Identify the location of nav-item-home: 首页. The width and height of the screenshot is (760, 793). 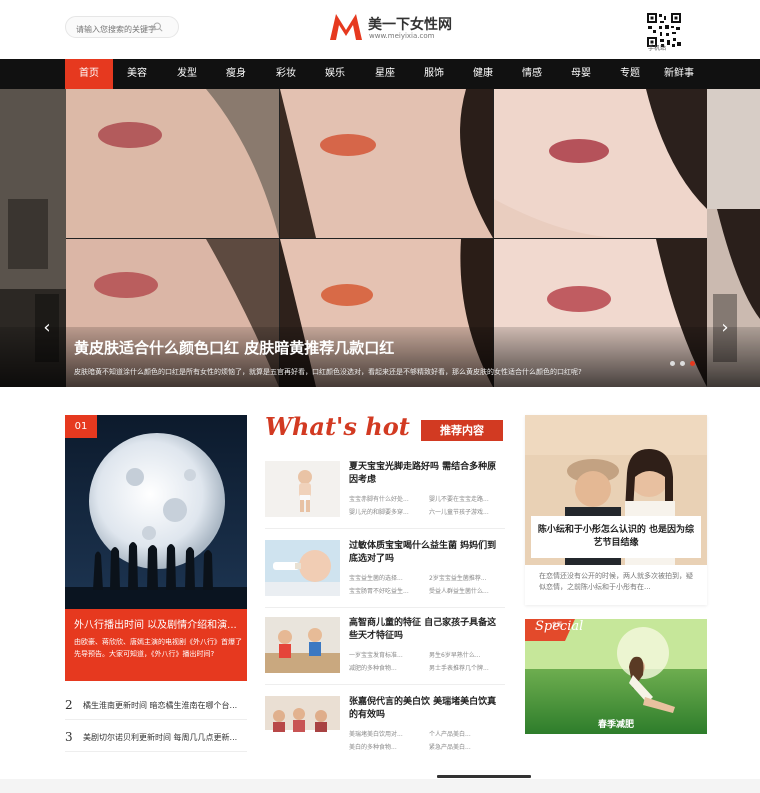
(89, 74).